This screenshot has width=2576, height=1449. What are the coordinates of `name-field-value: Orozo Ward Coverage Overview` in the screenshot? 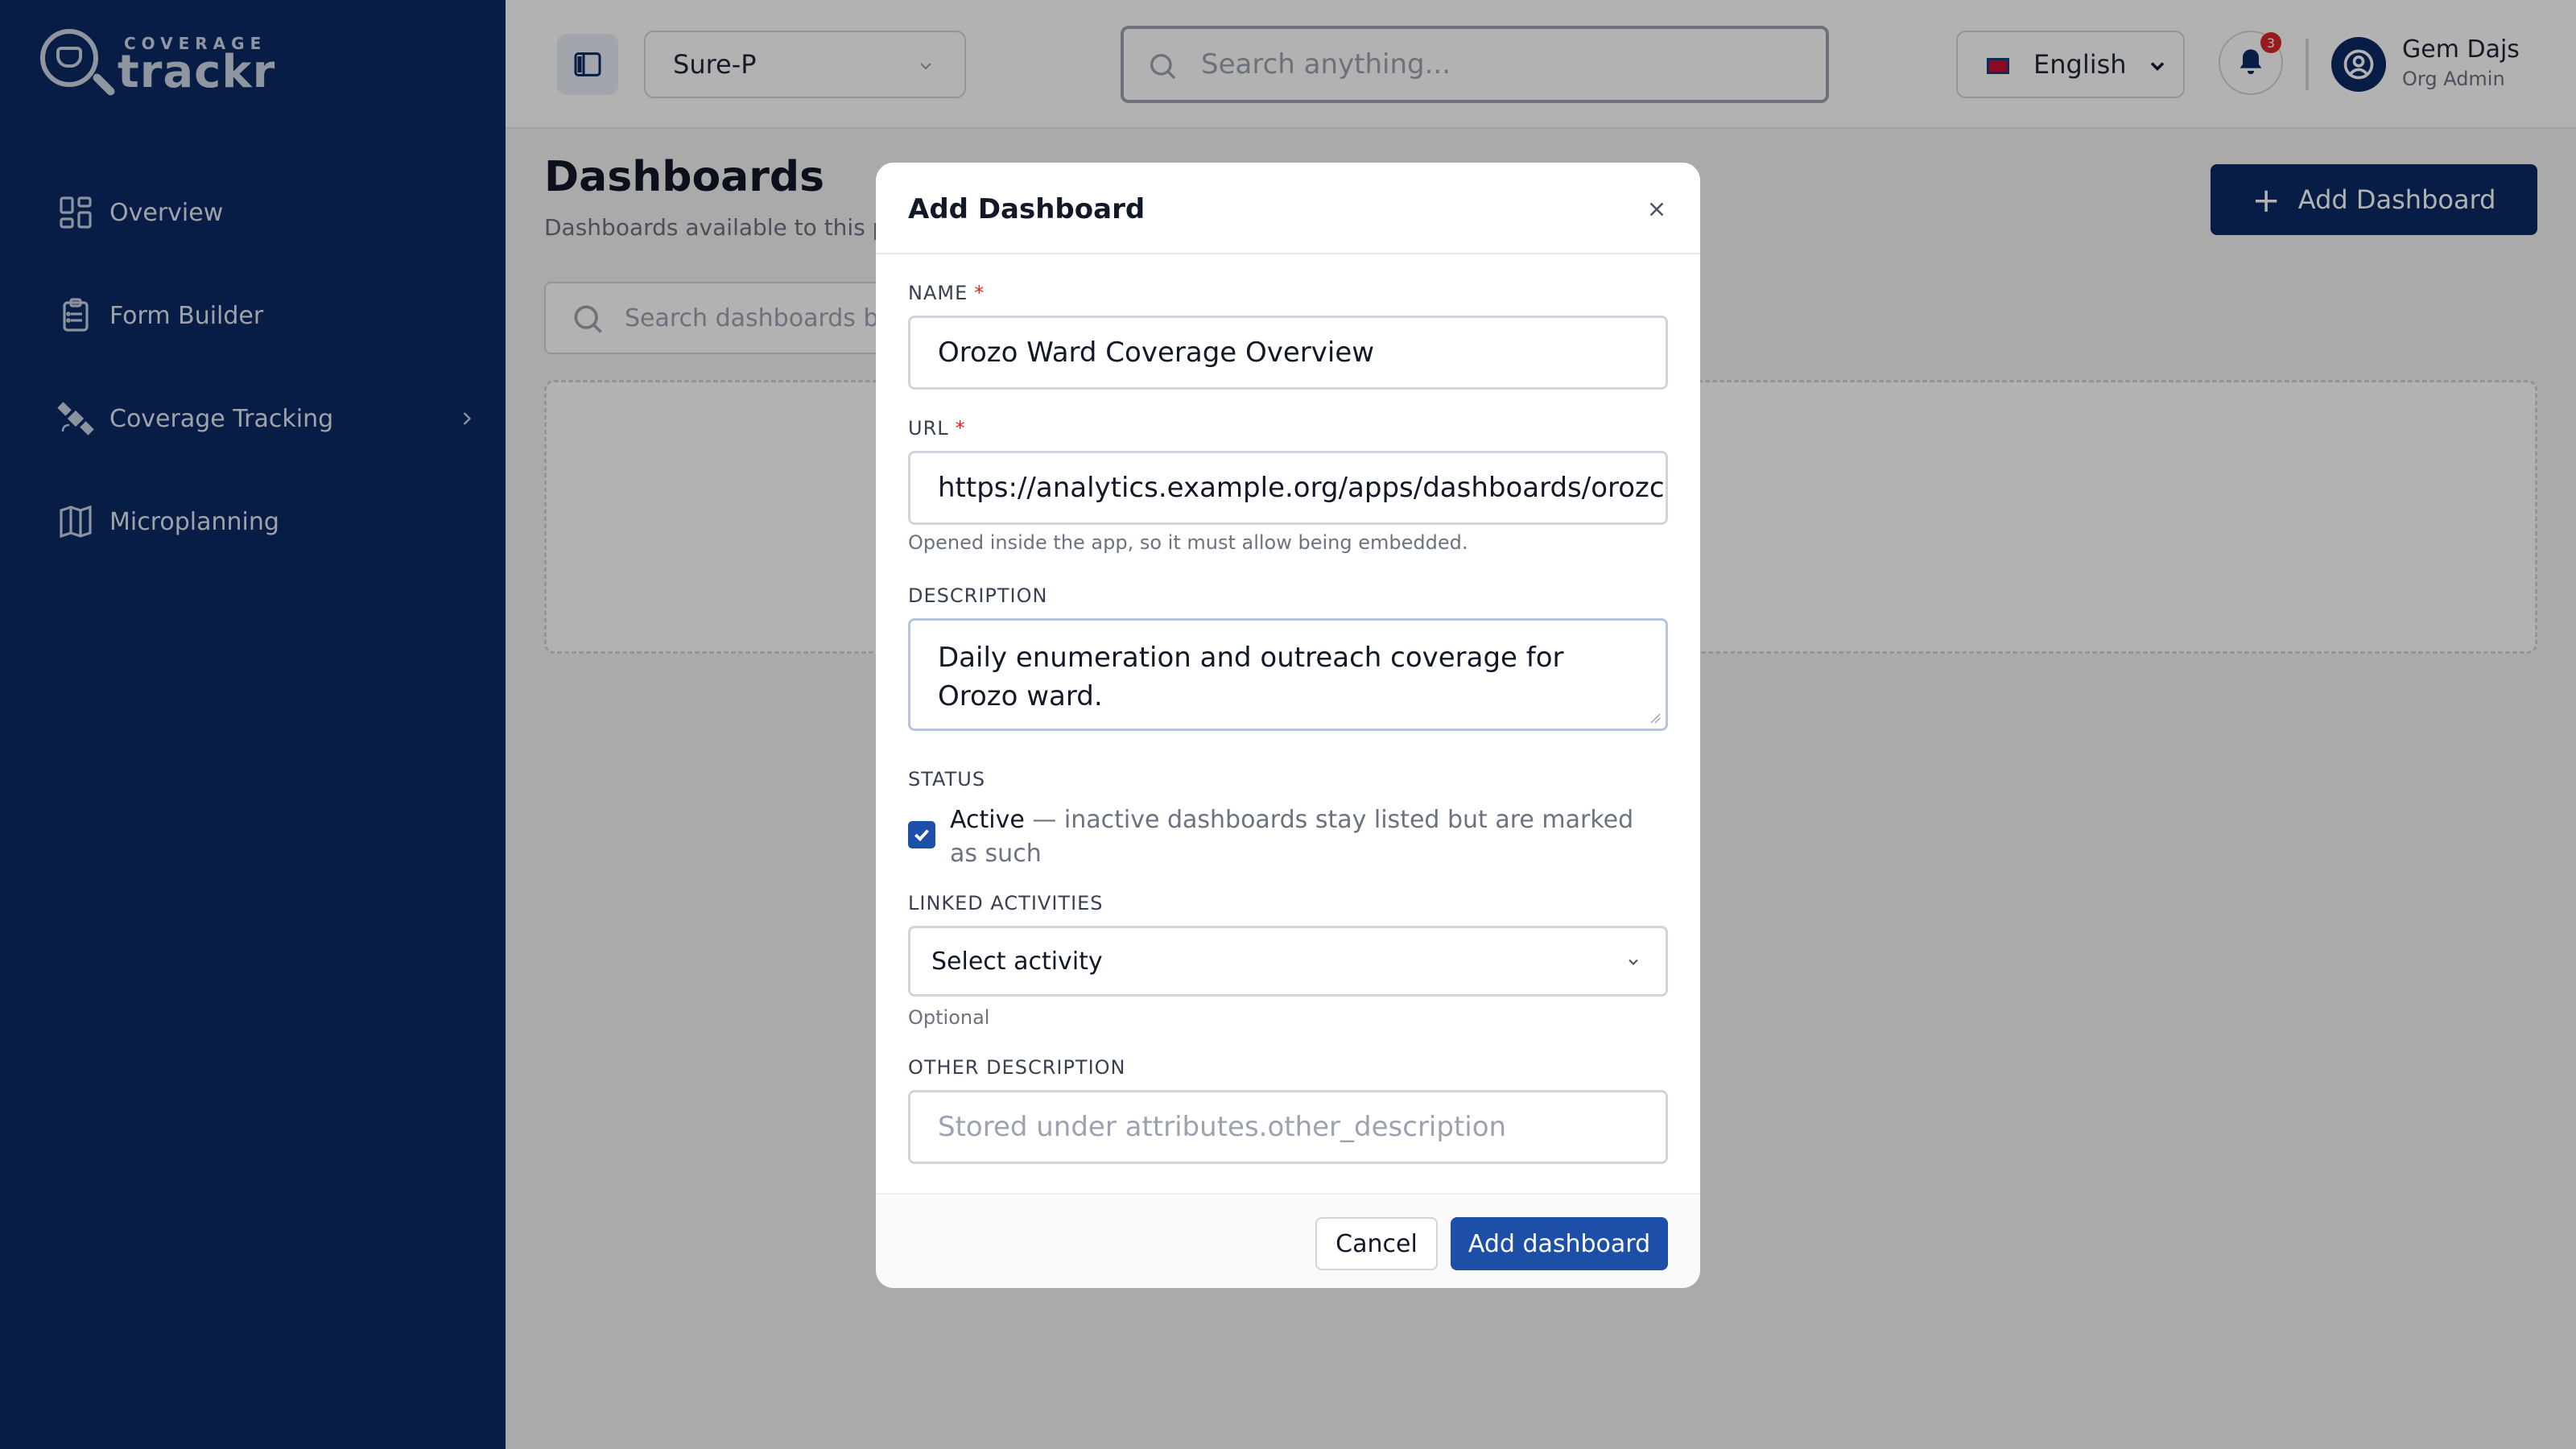 It's located at (1156, 352).